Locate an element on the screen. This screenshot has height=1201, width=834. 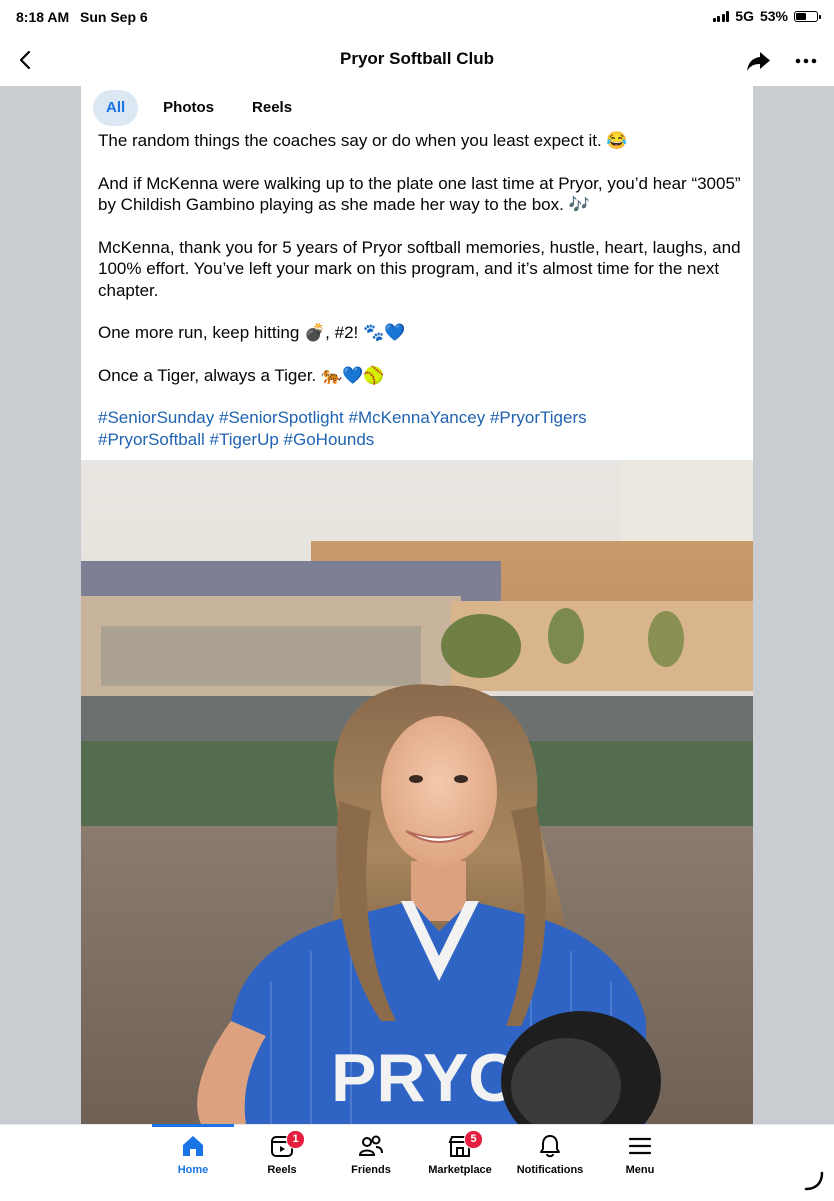
nav-menu: Menu is located at coordinates (640, 1153).